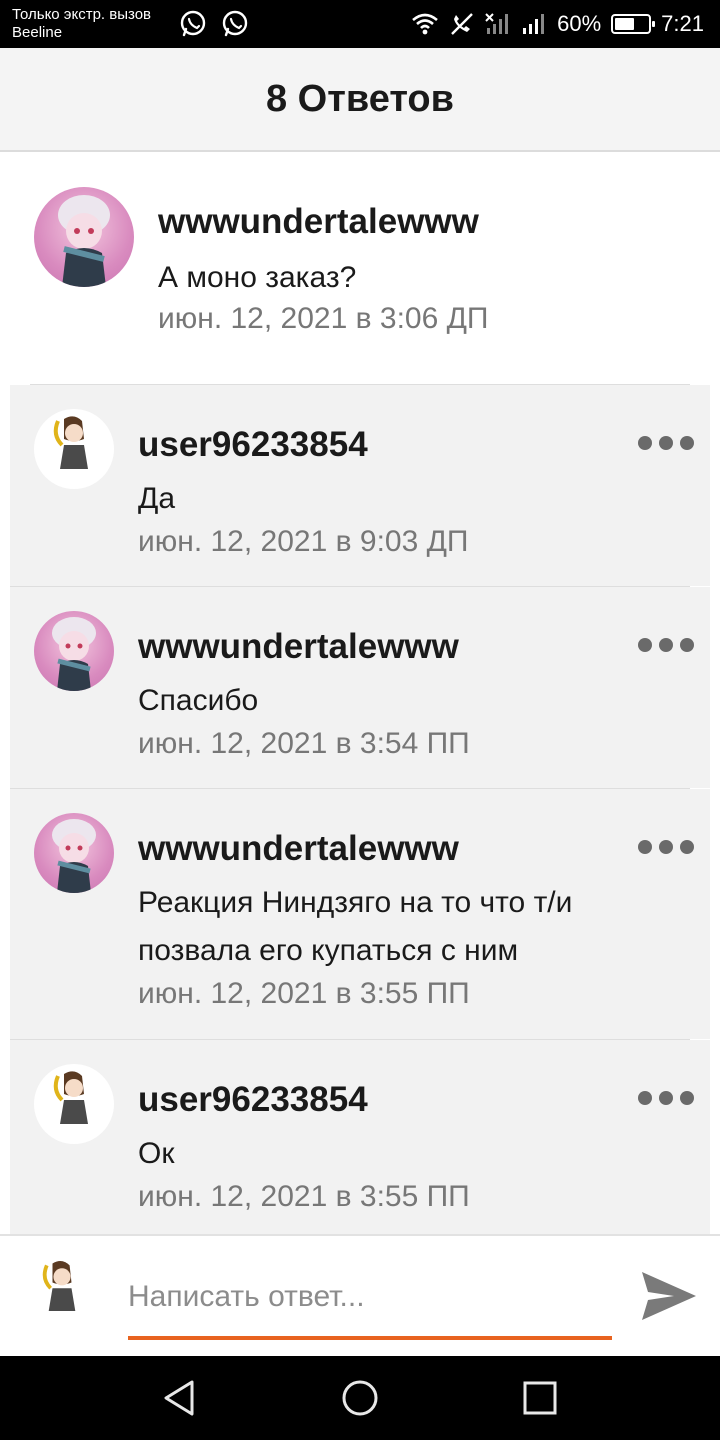 This screenshot has width=720, height=1440. What do you see at coordinates (156, 1153) in the screenshot?
I see `reply-text: Ок` at bounding box center [156, 1153].